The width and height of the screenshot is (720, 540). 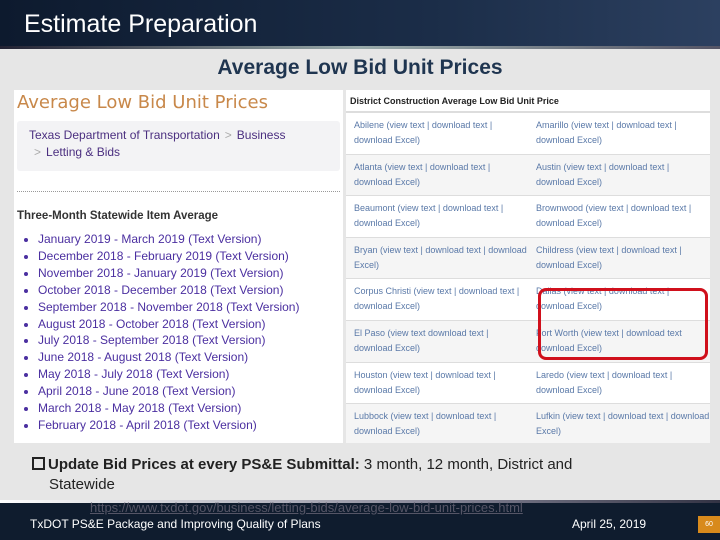 What do you see at coordinates (183, 239) in the screenshot?
I see `period-link: January 2019 - March 2019 (Text Version)` at bounding box center [183, 239].